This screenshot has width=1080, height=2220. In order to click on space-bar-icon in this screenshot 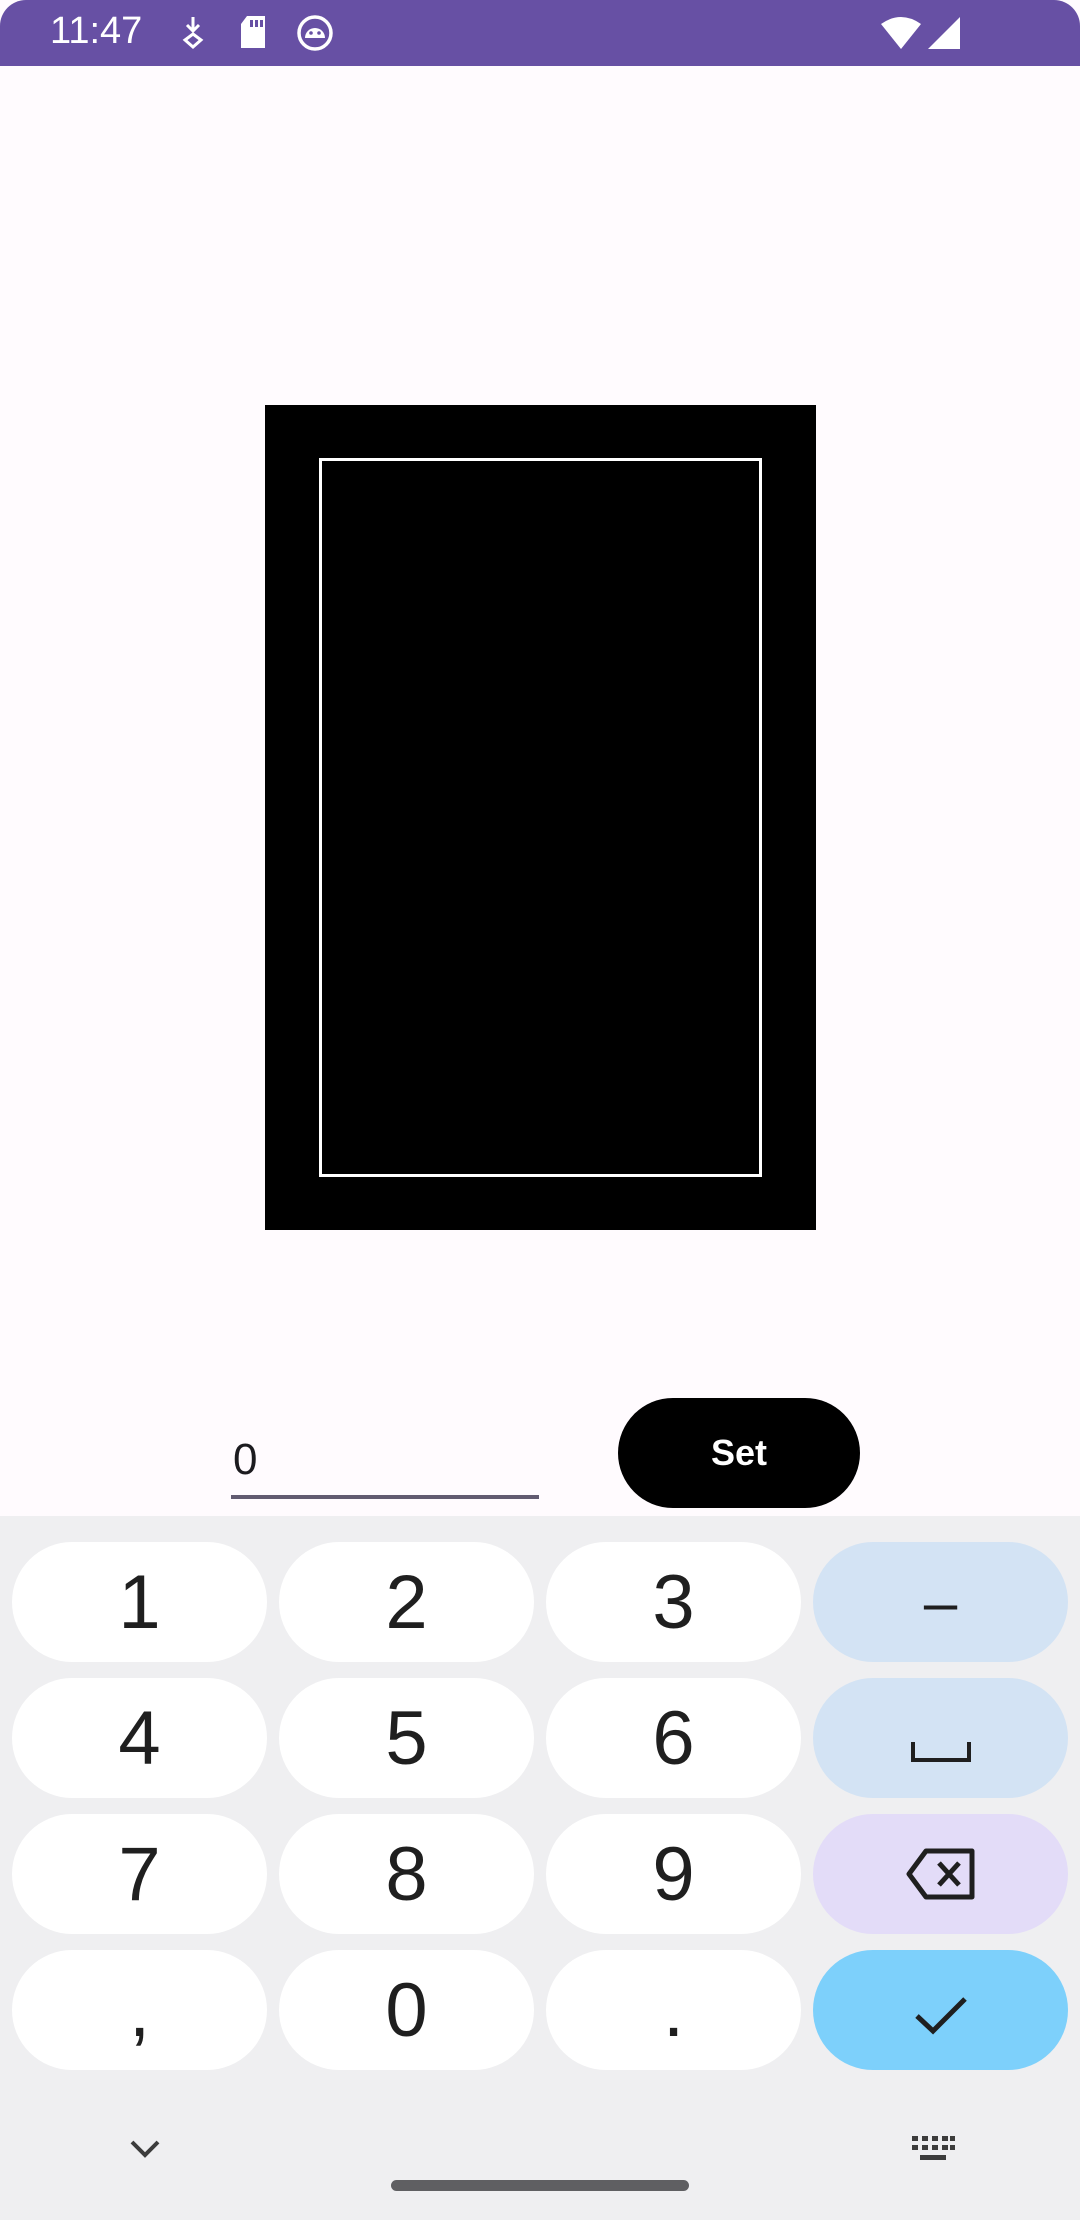, I will do `click(941, 1738)`.